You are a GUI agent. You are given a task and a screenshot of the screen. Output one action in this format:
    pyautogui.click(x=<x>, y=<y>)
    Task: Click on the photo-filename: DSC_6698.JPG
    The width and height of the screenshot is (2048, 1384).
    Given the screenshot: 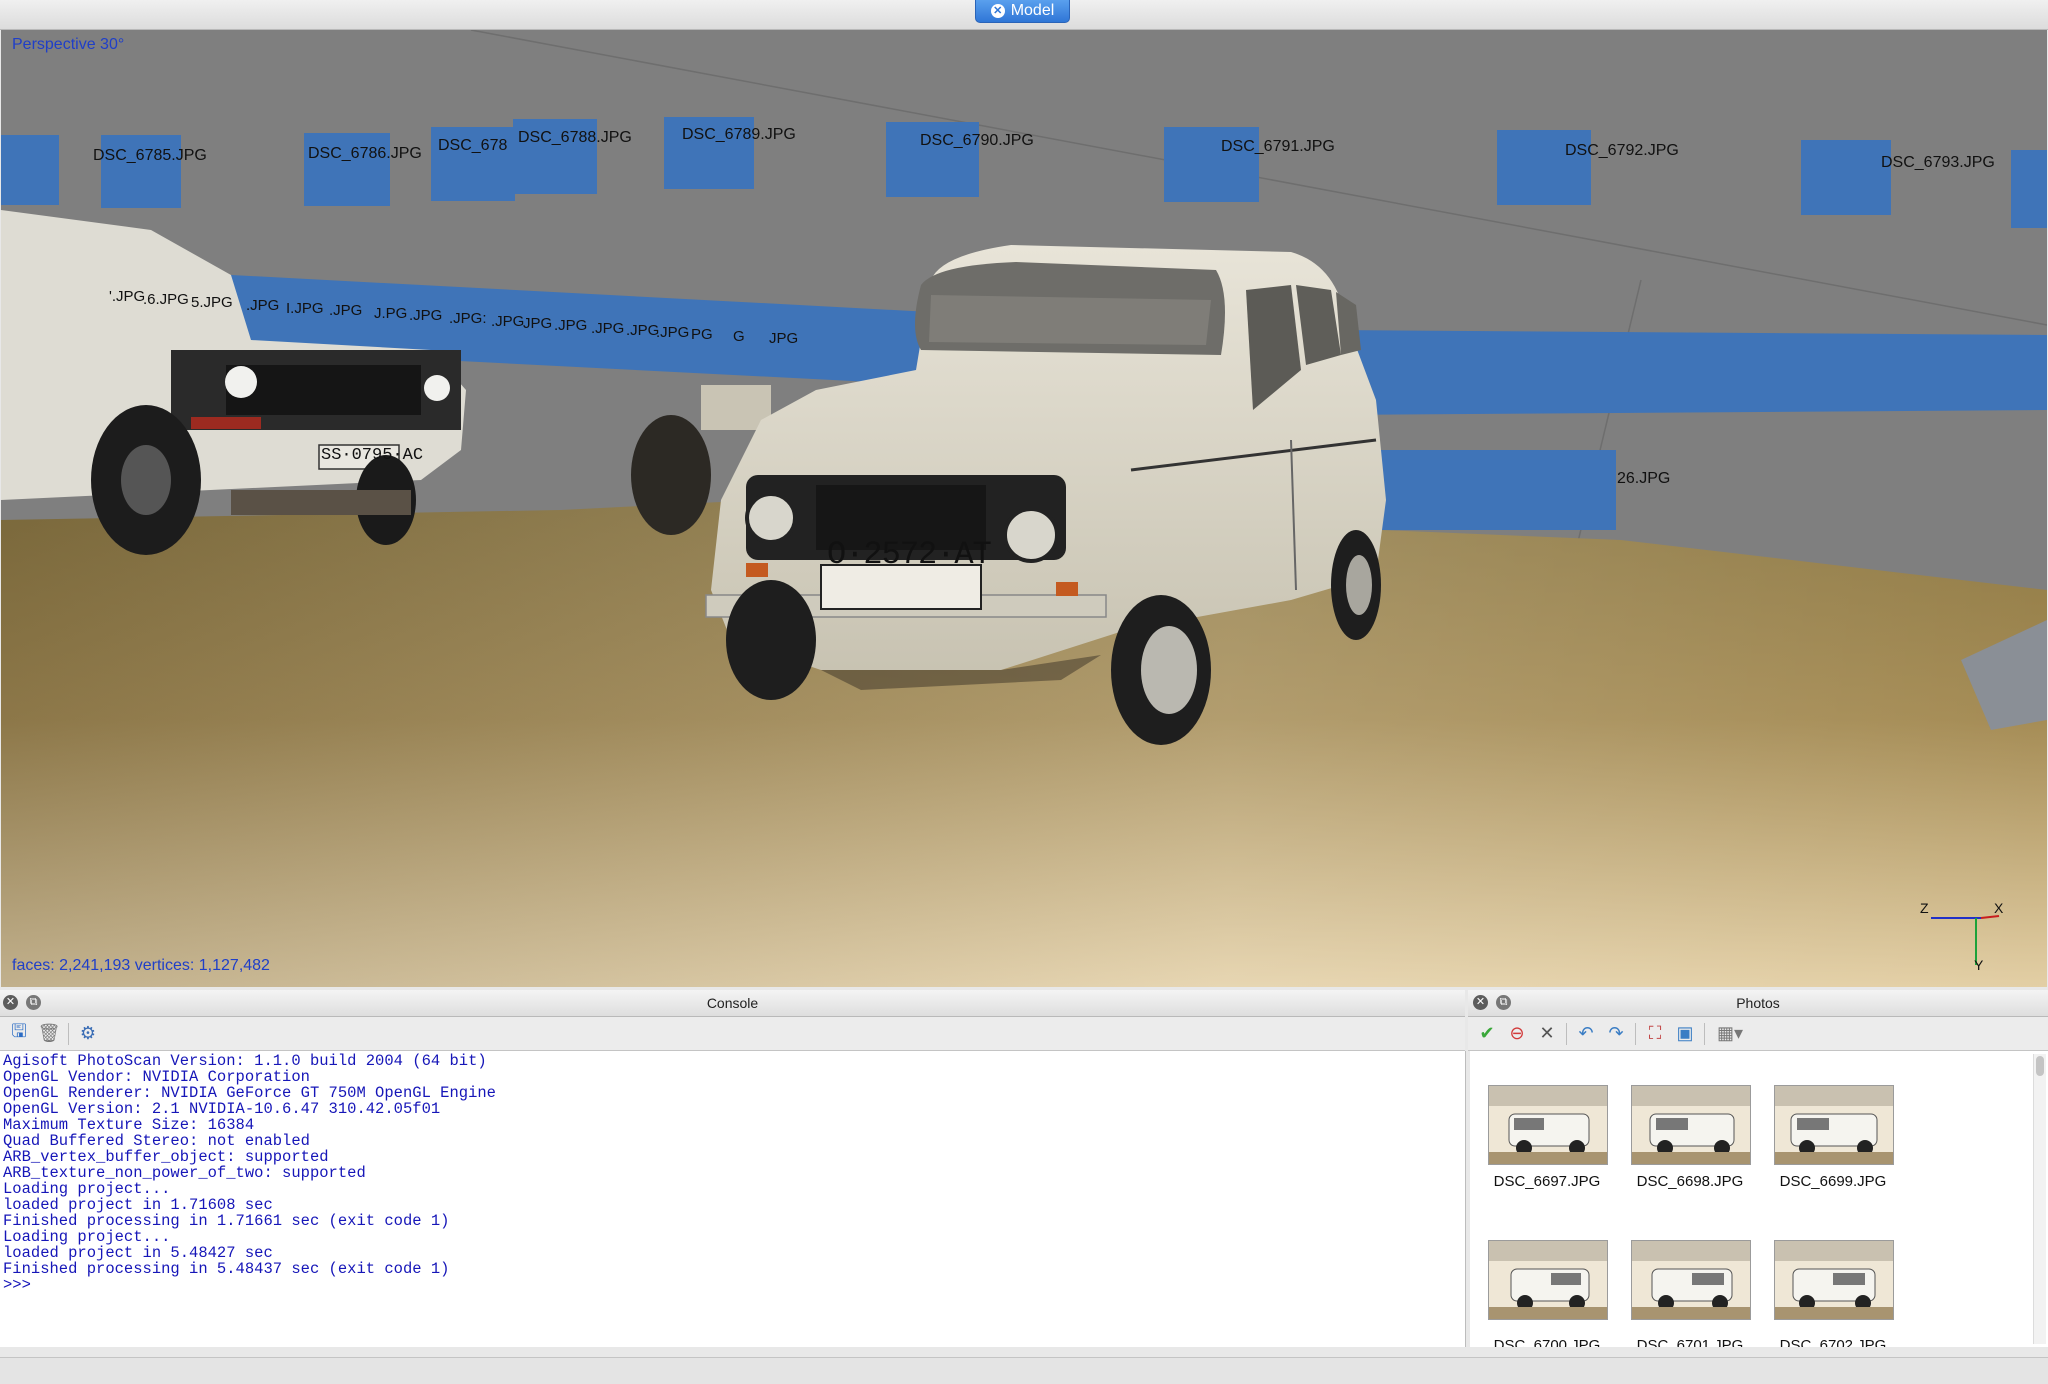 What is the action you would take?
    pyautogui.click(x=1690, y=1181)
    